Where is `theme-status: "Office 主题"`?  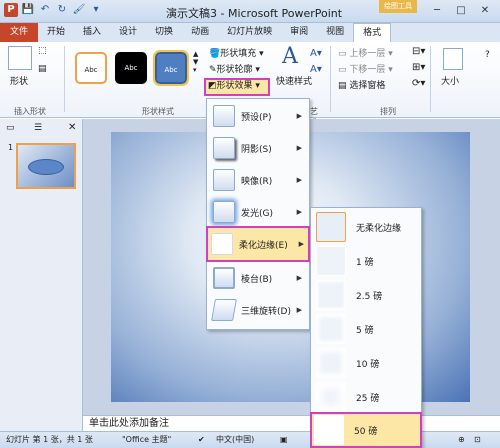 theme-status: "Office 主题" is located at coordinates (147, 439).